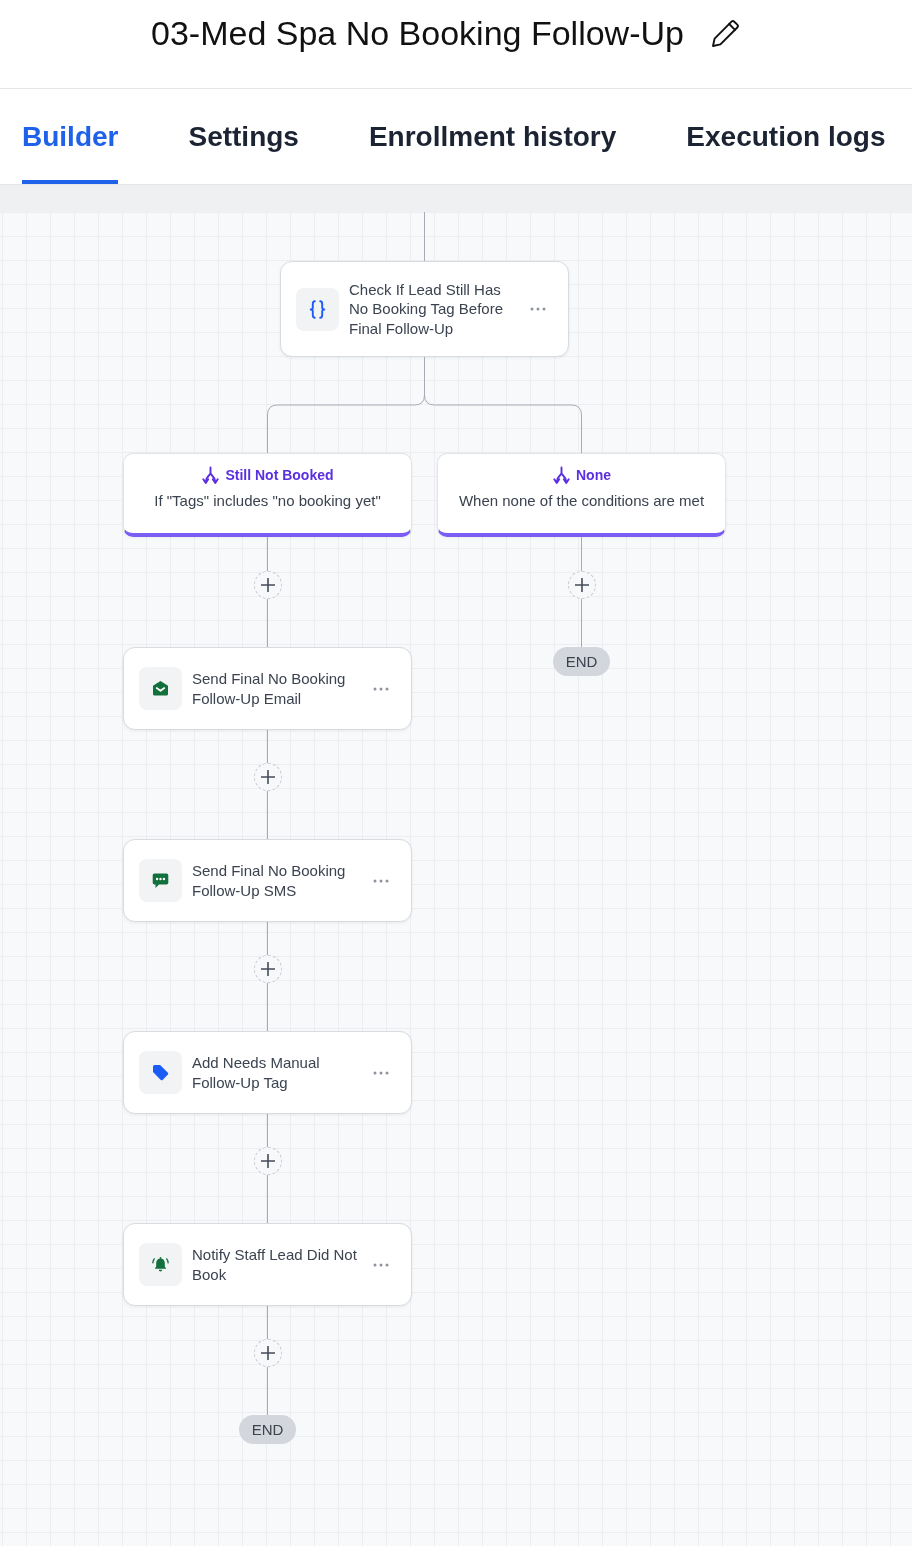  Describe the element at coordinates (256, 1072) in the screenshot. I see `action-title: Add Needs Manual Follow-Up Tag` at that location.